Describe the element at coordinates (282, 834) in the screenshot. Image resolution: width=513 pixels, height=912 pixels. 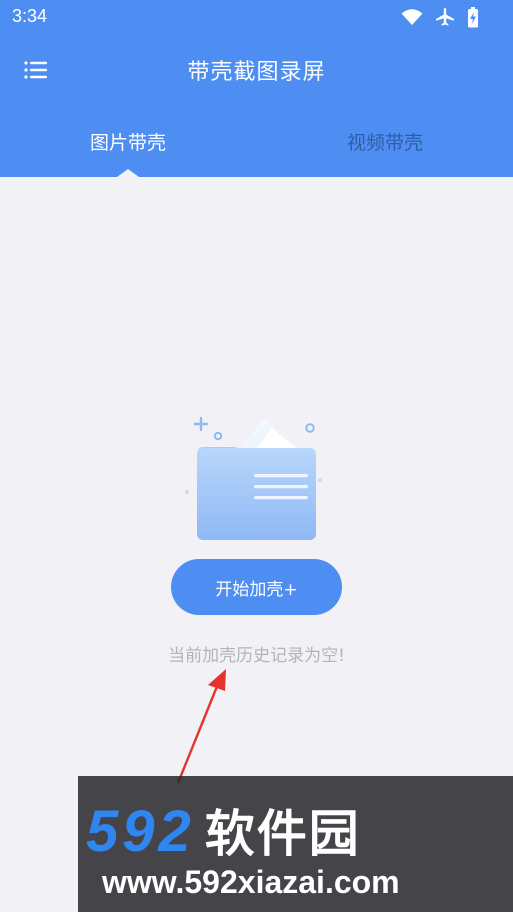
I see `watermark-logo-text: 软件园` at that location.